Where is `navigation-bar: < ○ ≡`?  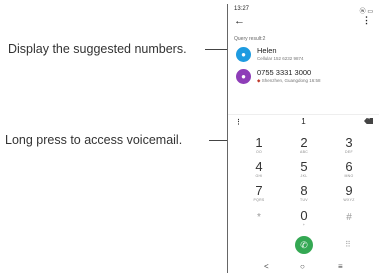 navigation-bar: < ○ ≡ is located at coordinates (303, 267).